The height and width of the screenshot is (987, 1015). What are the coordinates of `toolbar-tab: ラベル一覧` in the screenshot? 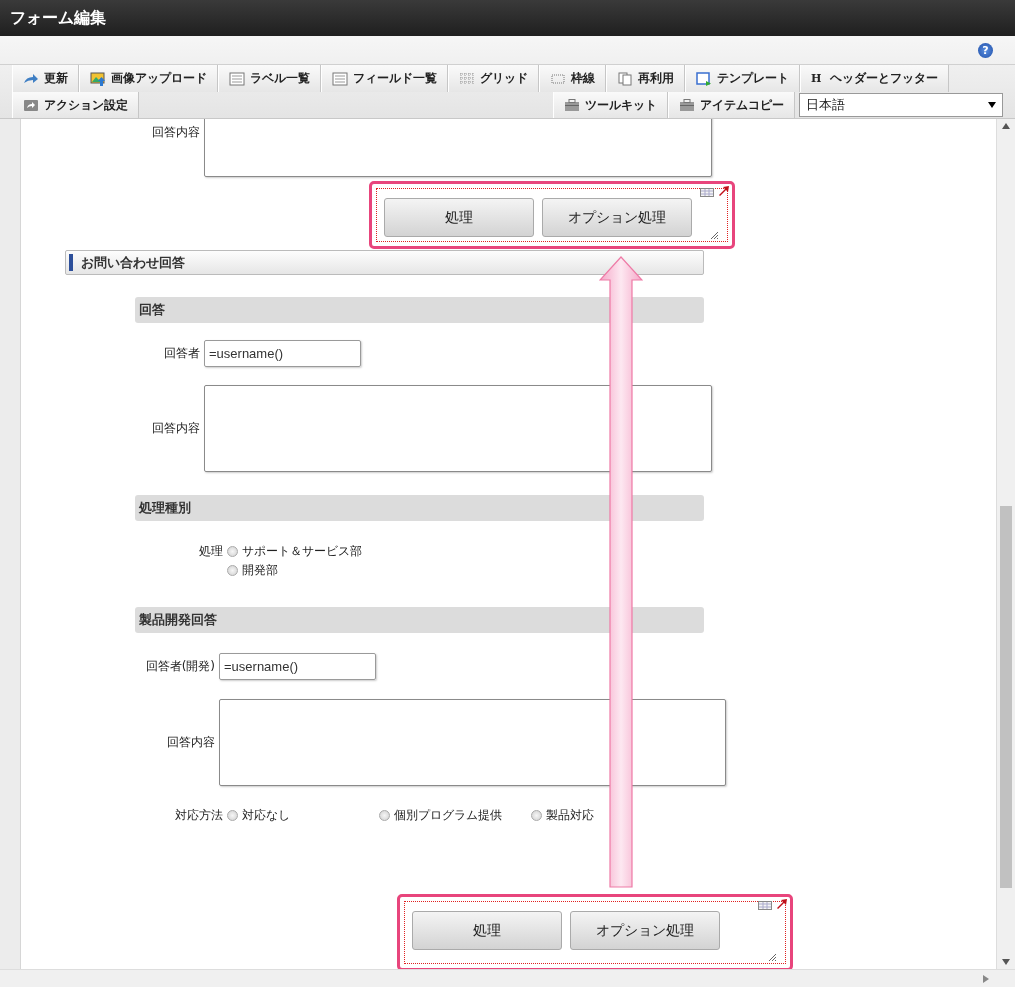 It's located at (269, 78).